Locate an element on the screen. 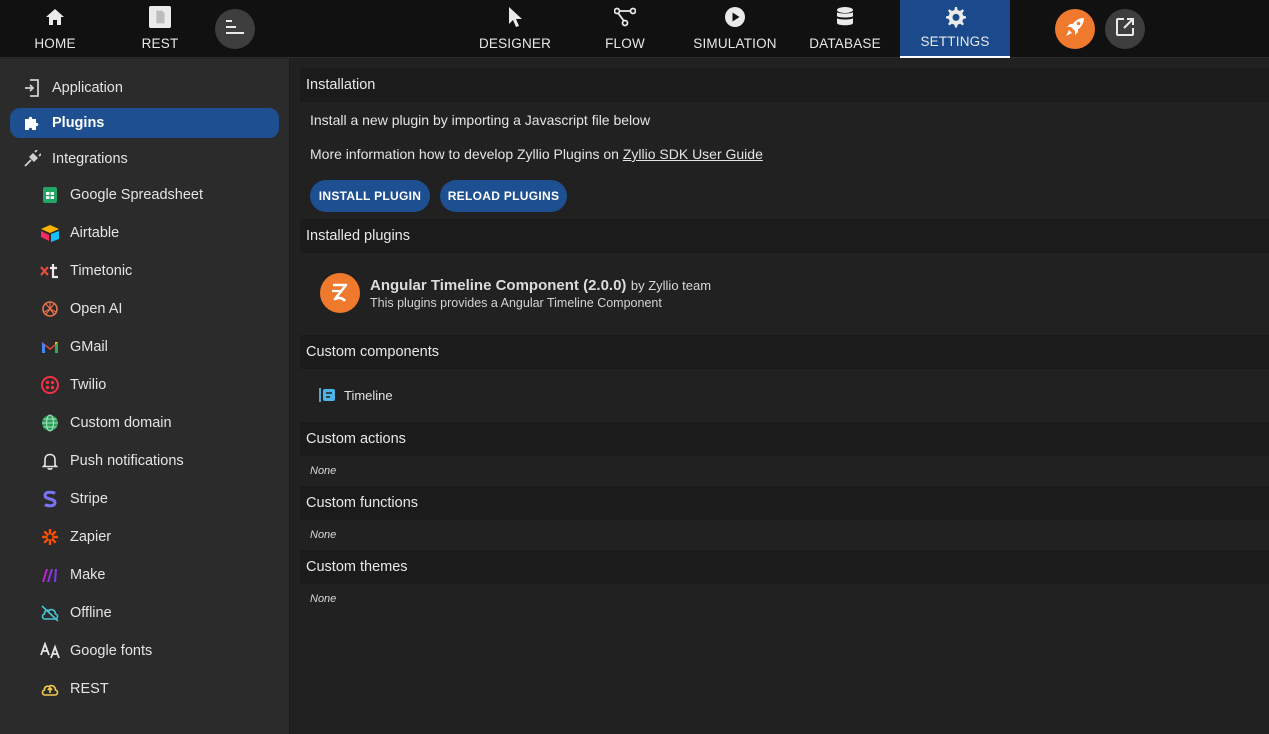 The width and height of the screenshot is (1269, 734). sidebar-item-gmail: GMail is located at coordinates (158, 347).